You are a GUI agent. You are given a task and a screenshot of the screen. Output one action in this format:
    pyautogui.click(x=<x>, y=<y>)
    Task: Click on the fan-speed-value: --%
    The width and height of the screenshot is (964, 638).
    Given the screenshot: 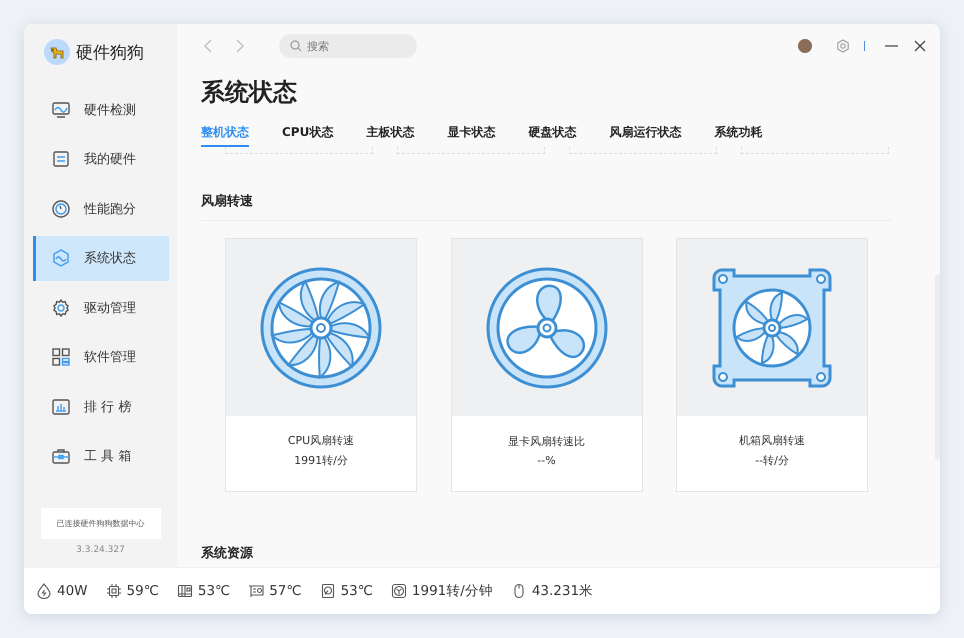 What is the action you would take?
    pyautogui.click(x=546, y=460)
    